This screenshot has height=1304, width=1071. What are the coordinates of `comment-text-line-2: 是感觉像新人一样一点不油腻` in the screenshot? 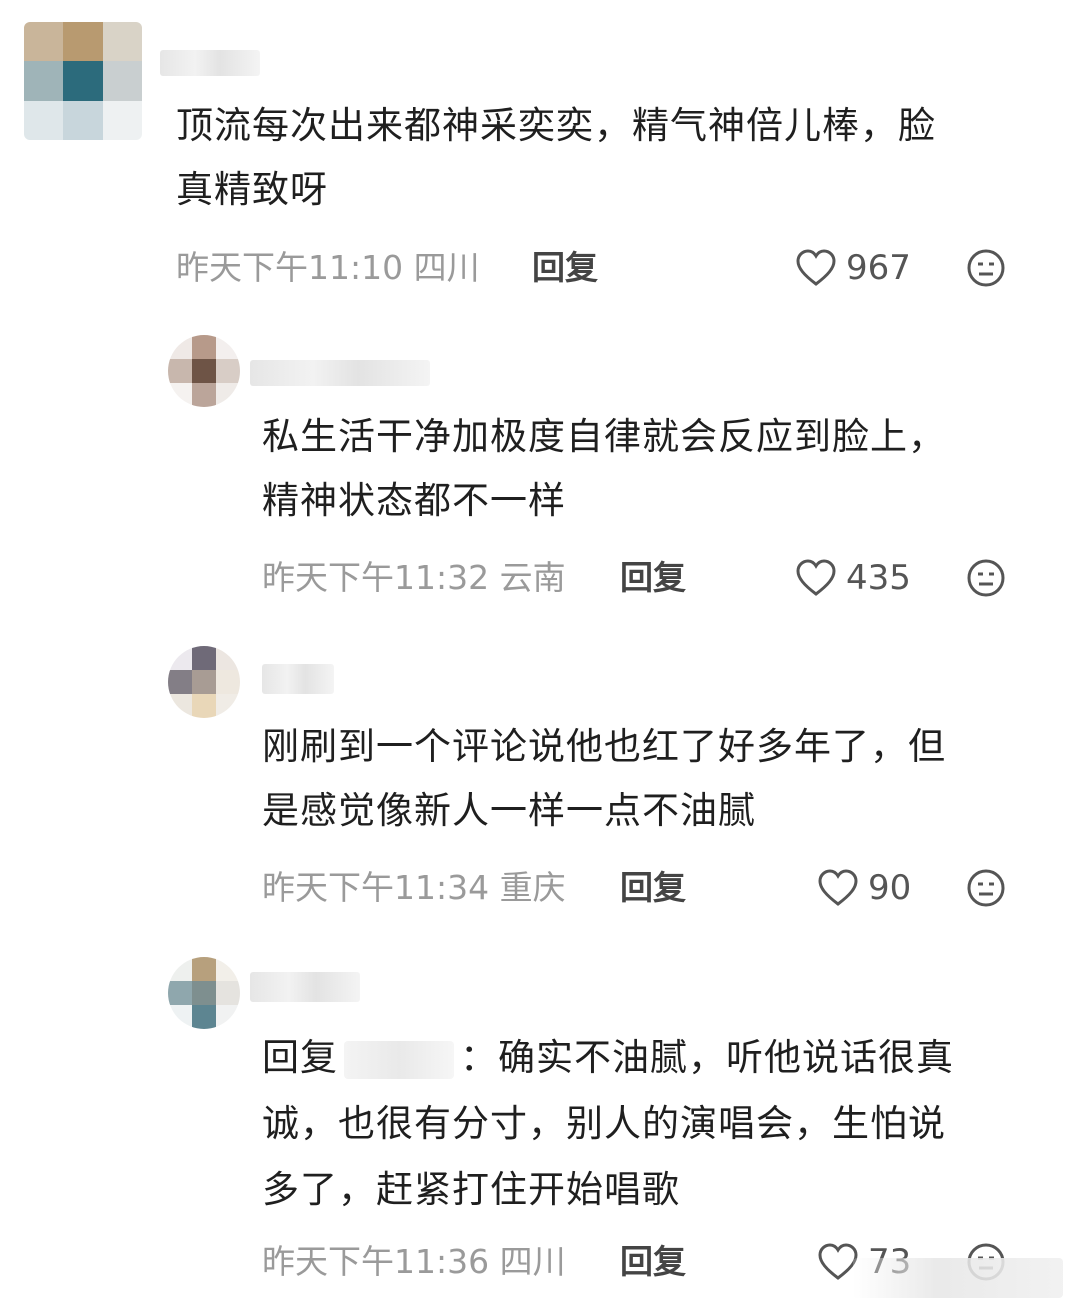 It's located at (509, 810).